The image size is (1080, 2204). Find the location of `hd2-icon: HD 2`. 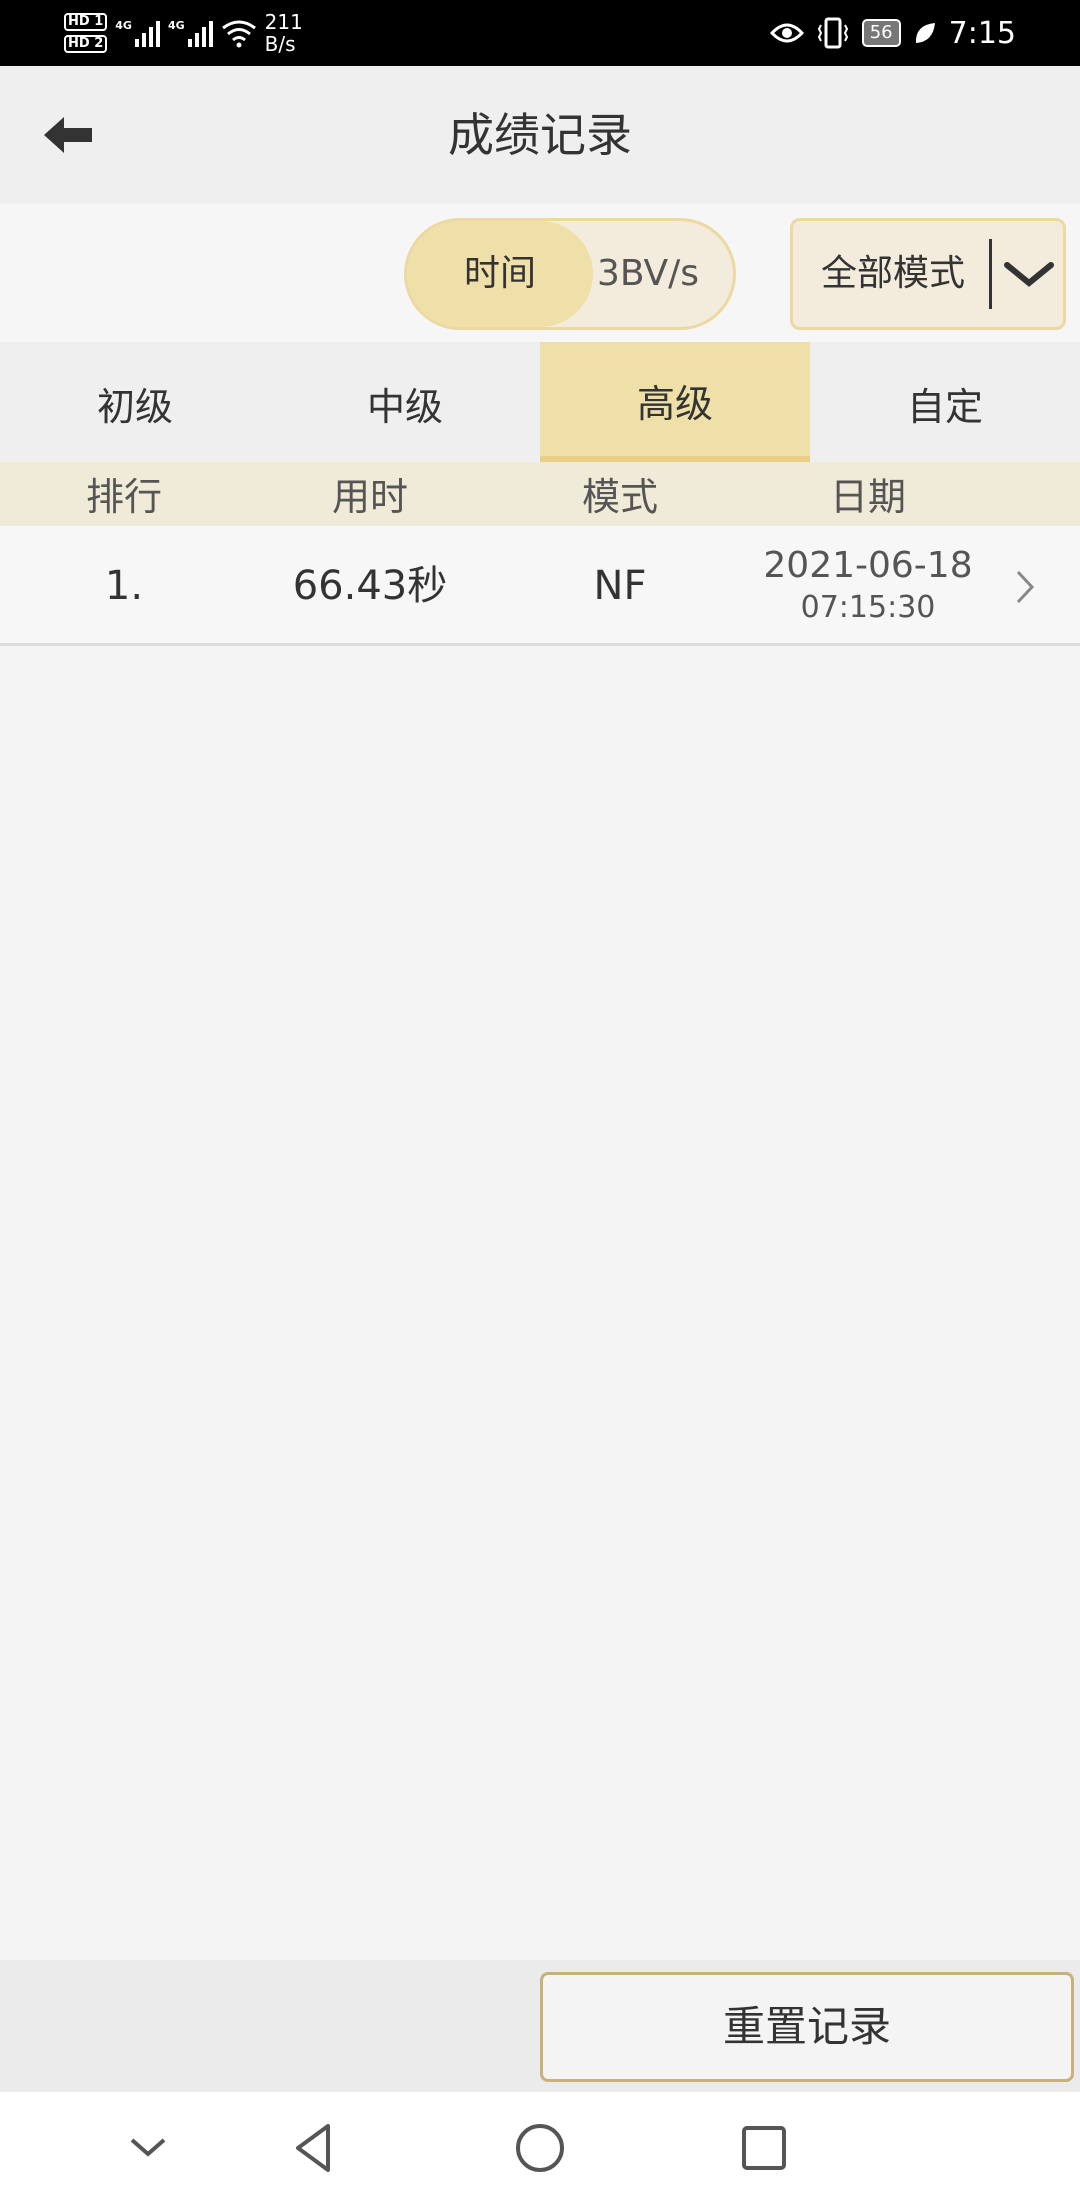

hd2-icon: HD 2 is located at coordinates (86, 44).